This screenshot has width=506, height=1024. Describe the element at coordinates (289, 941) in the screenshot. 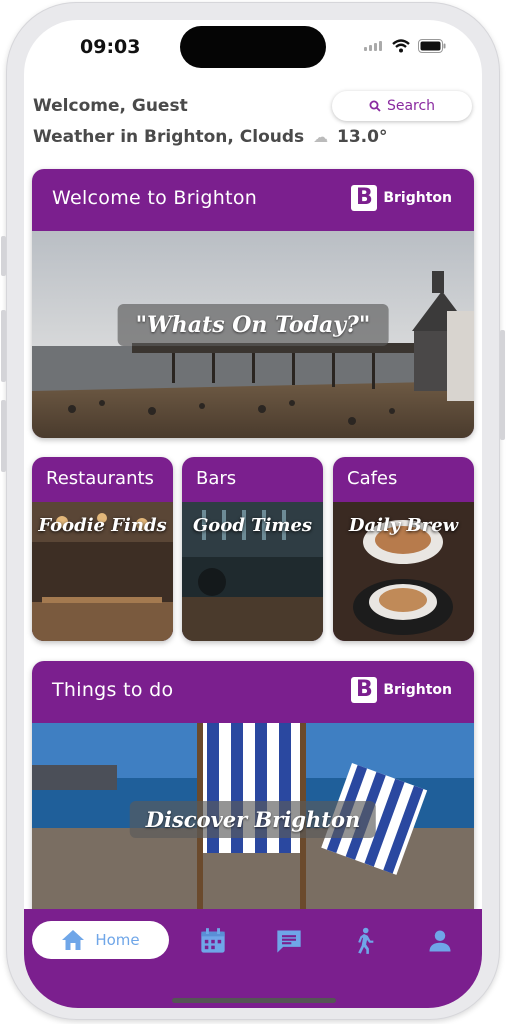

I see `chat-icon` at that location.